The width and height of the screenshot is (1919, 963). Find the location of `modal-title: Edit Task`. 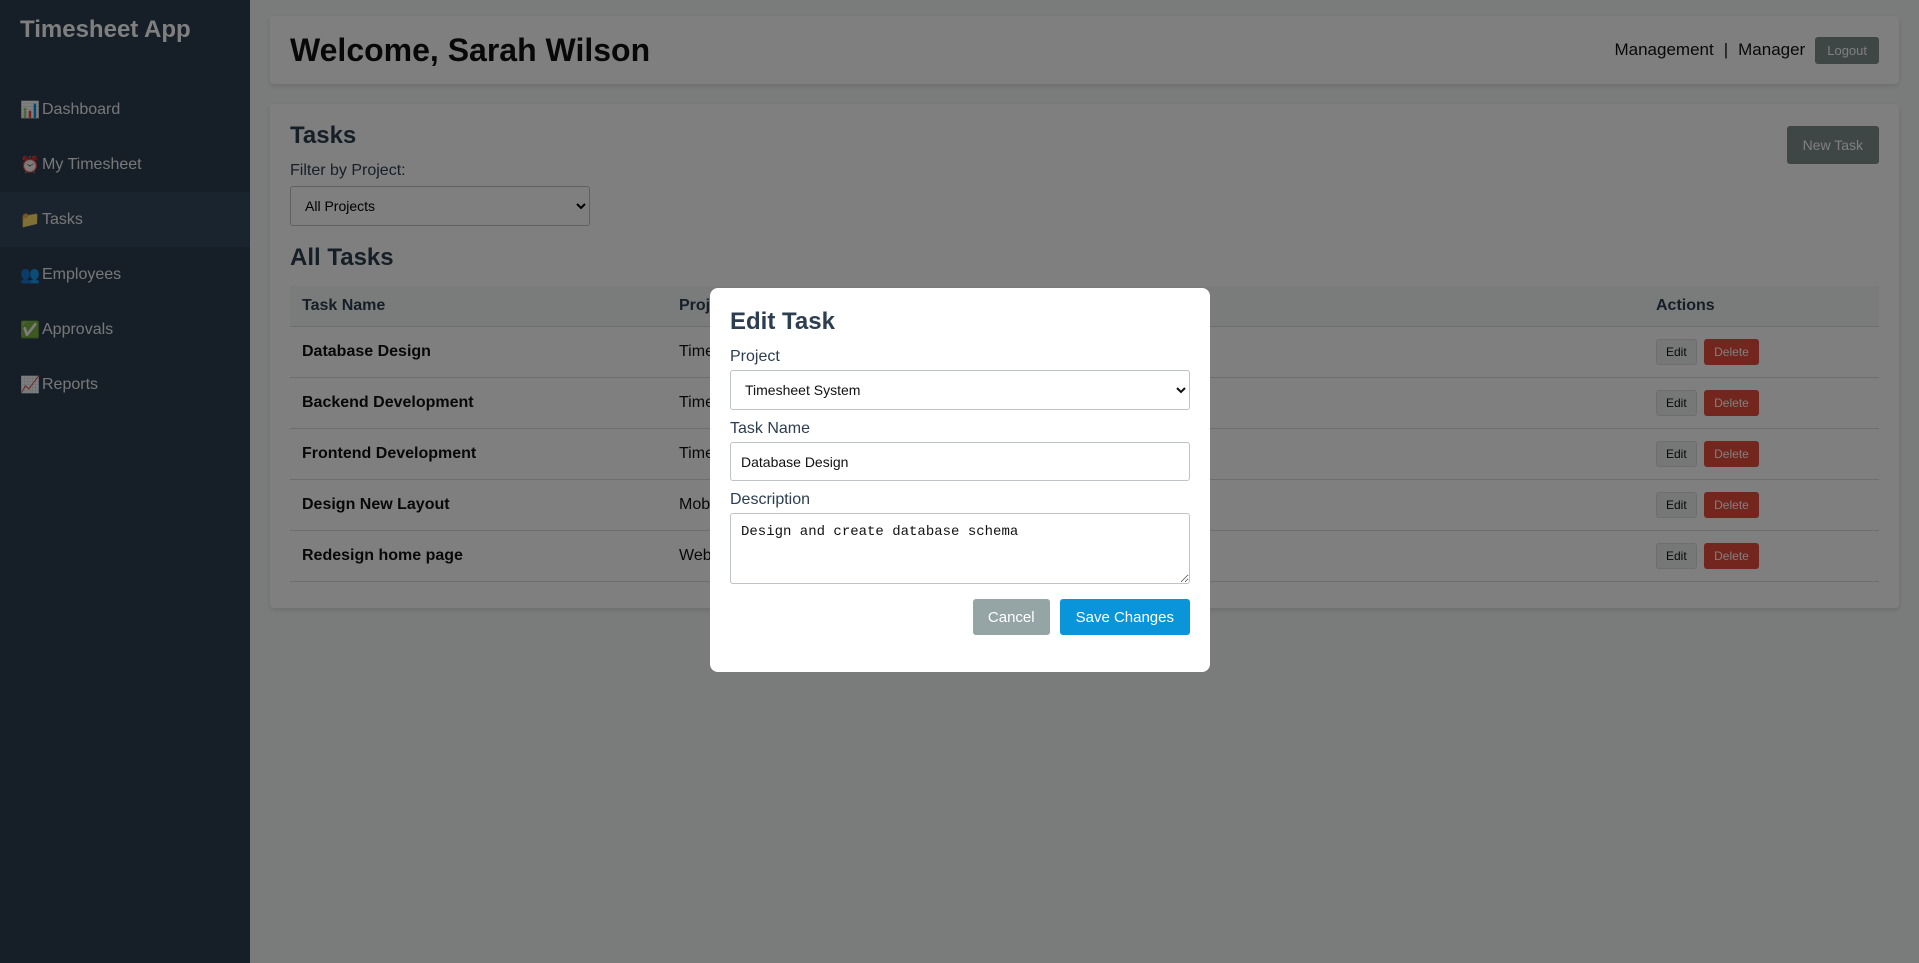

modal-title: Edit Task is located at coordinates (782, 321).